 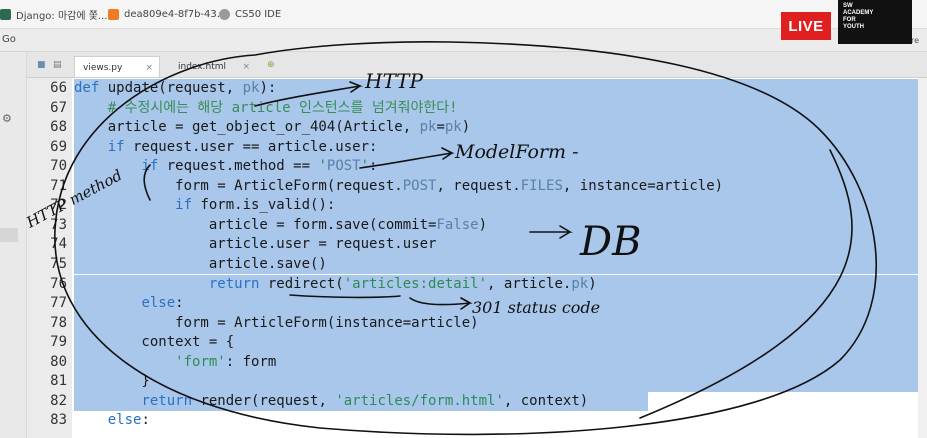 I want to click on tab-views-py: views.py ×, so click(x=117, y=66).